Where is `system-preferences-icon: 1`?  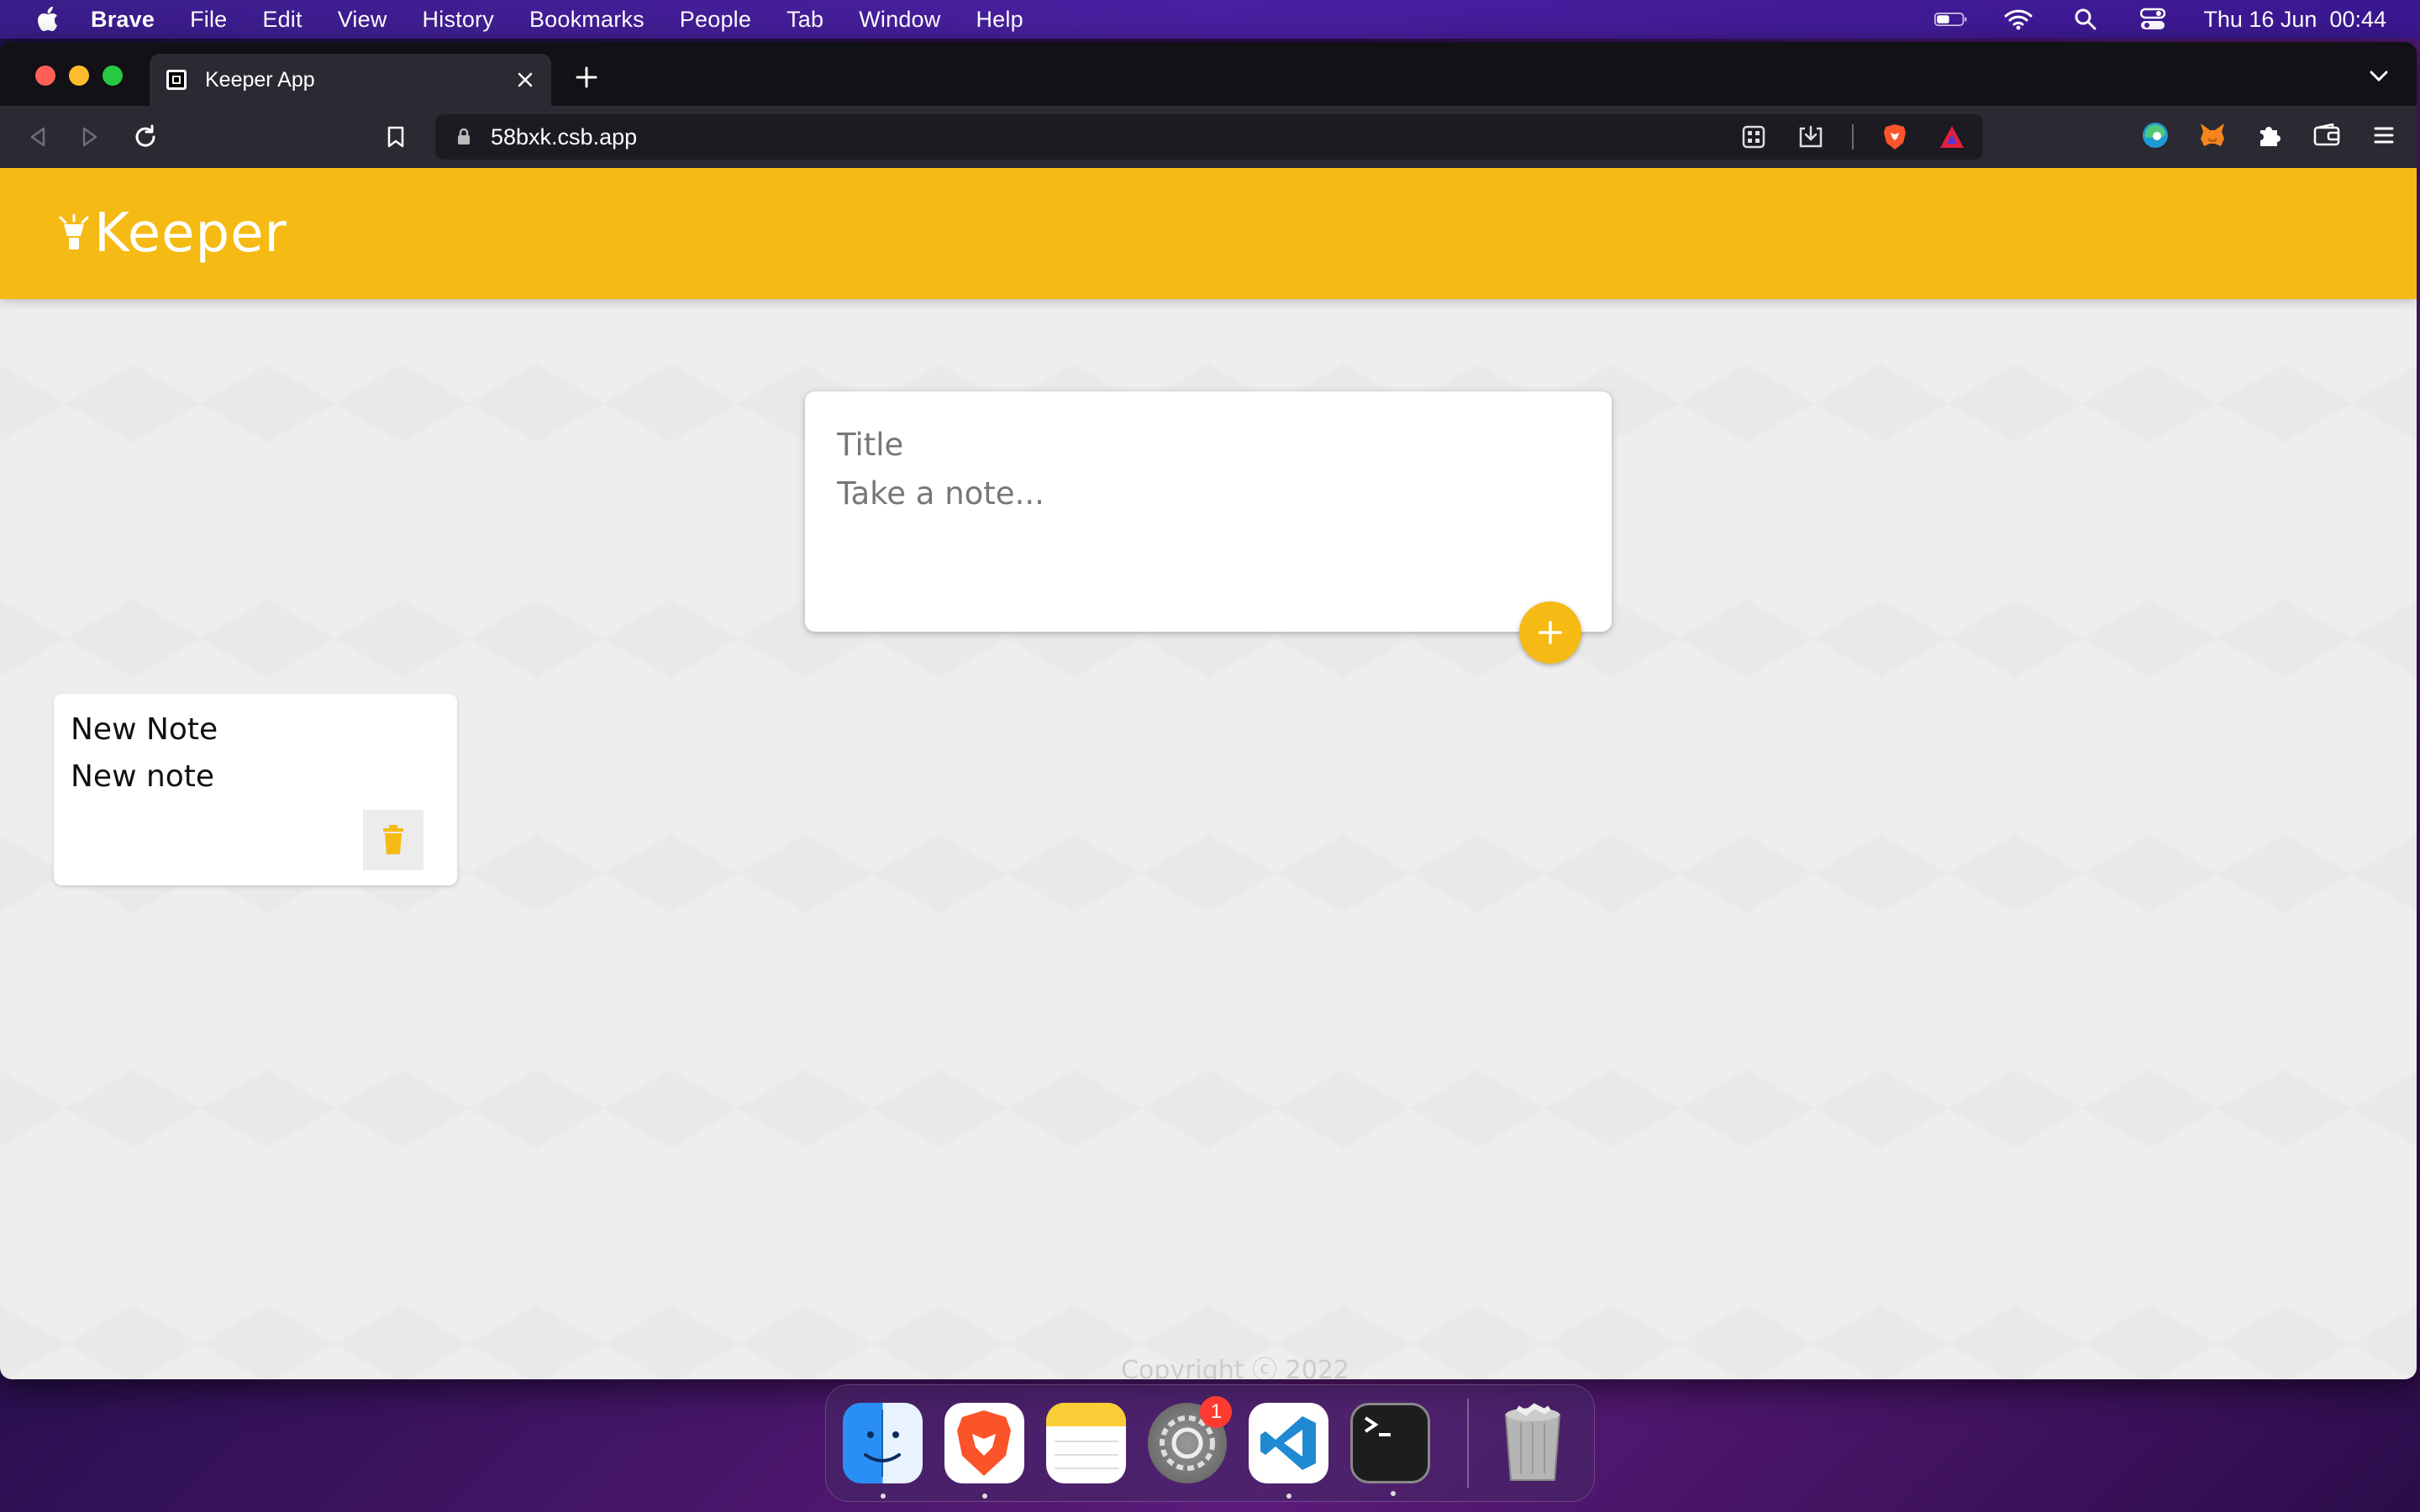 system-preferences-icon: 1 is located at coordinates (1190, 1439).